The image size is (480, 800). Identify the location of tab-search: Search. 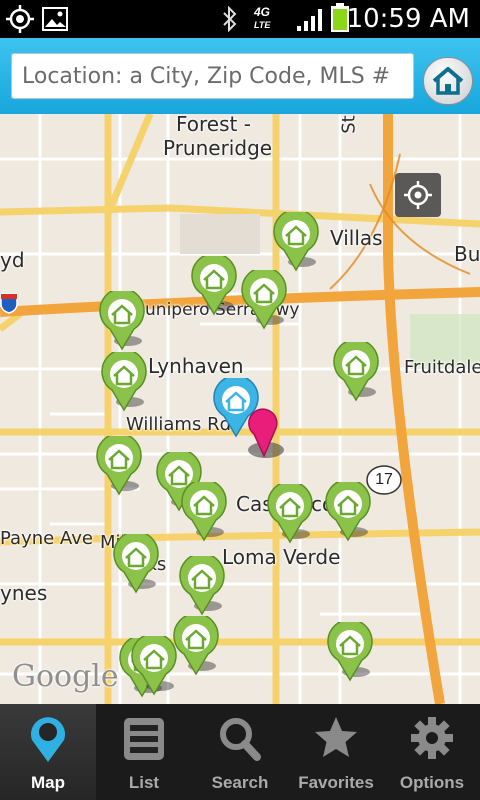
(240, 752).